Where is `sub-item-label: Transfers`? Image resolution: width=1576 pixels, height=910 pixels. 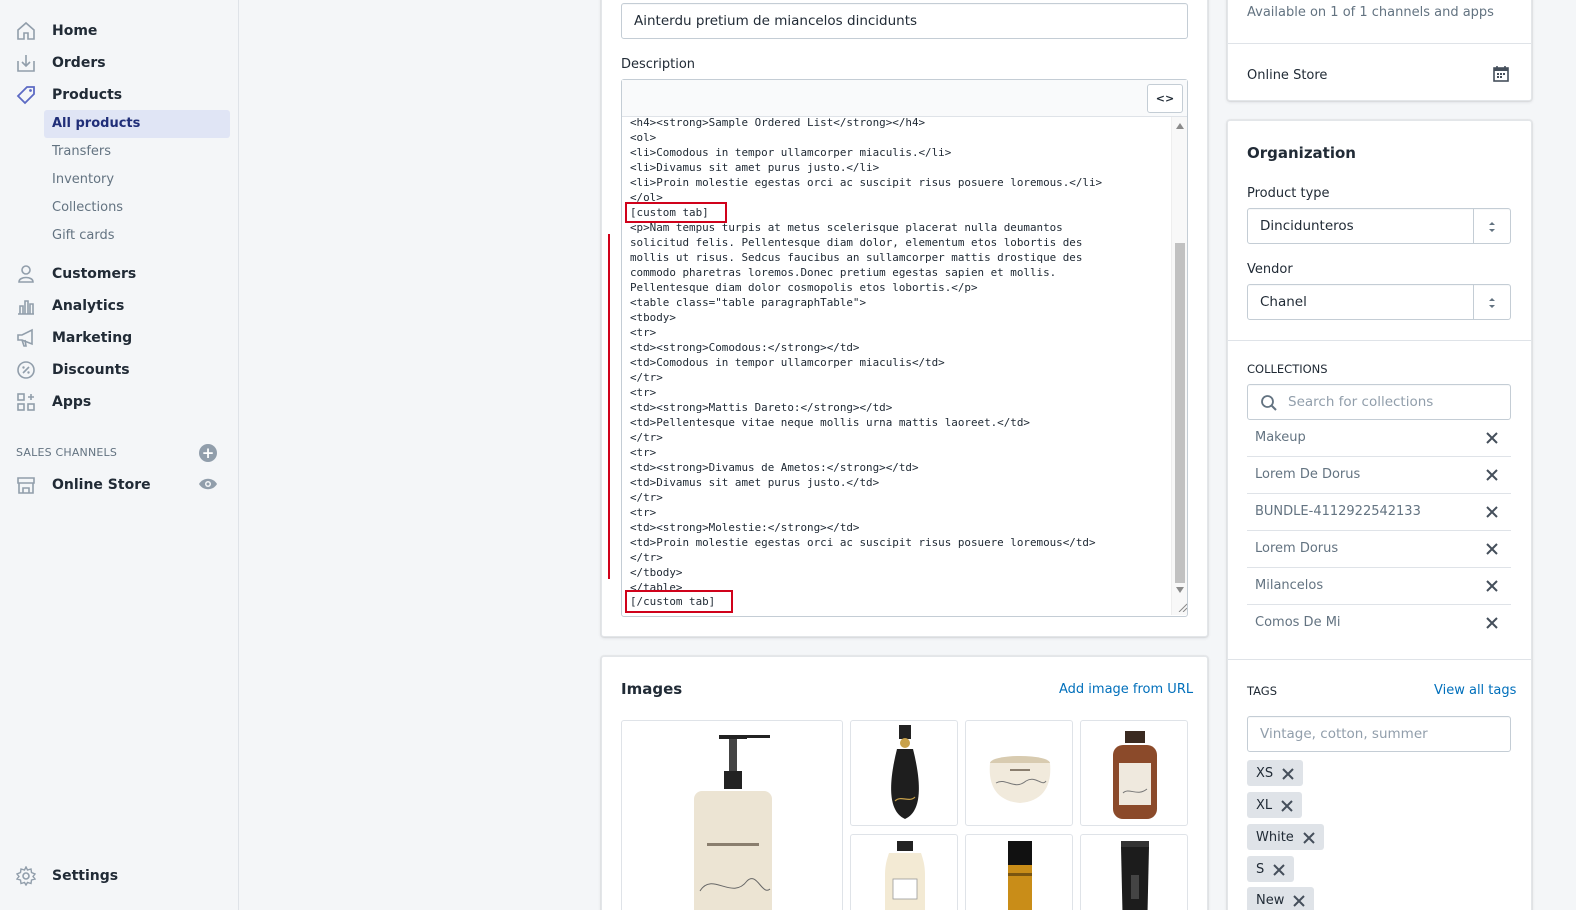 sub-item-label: Transfers is located at coordinates (82, 151).